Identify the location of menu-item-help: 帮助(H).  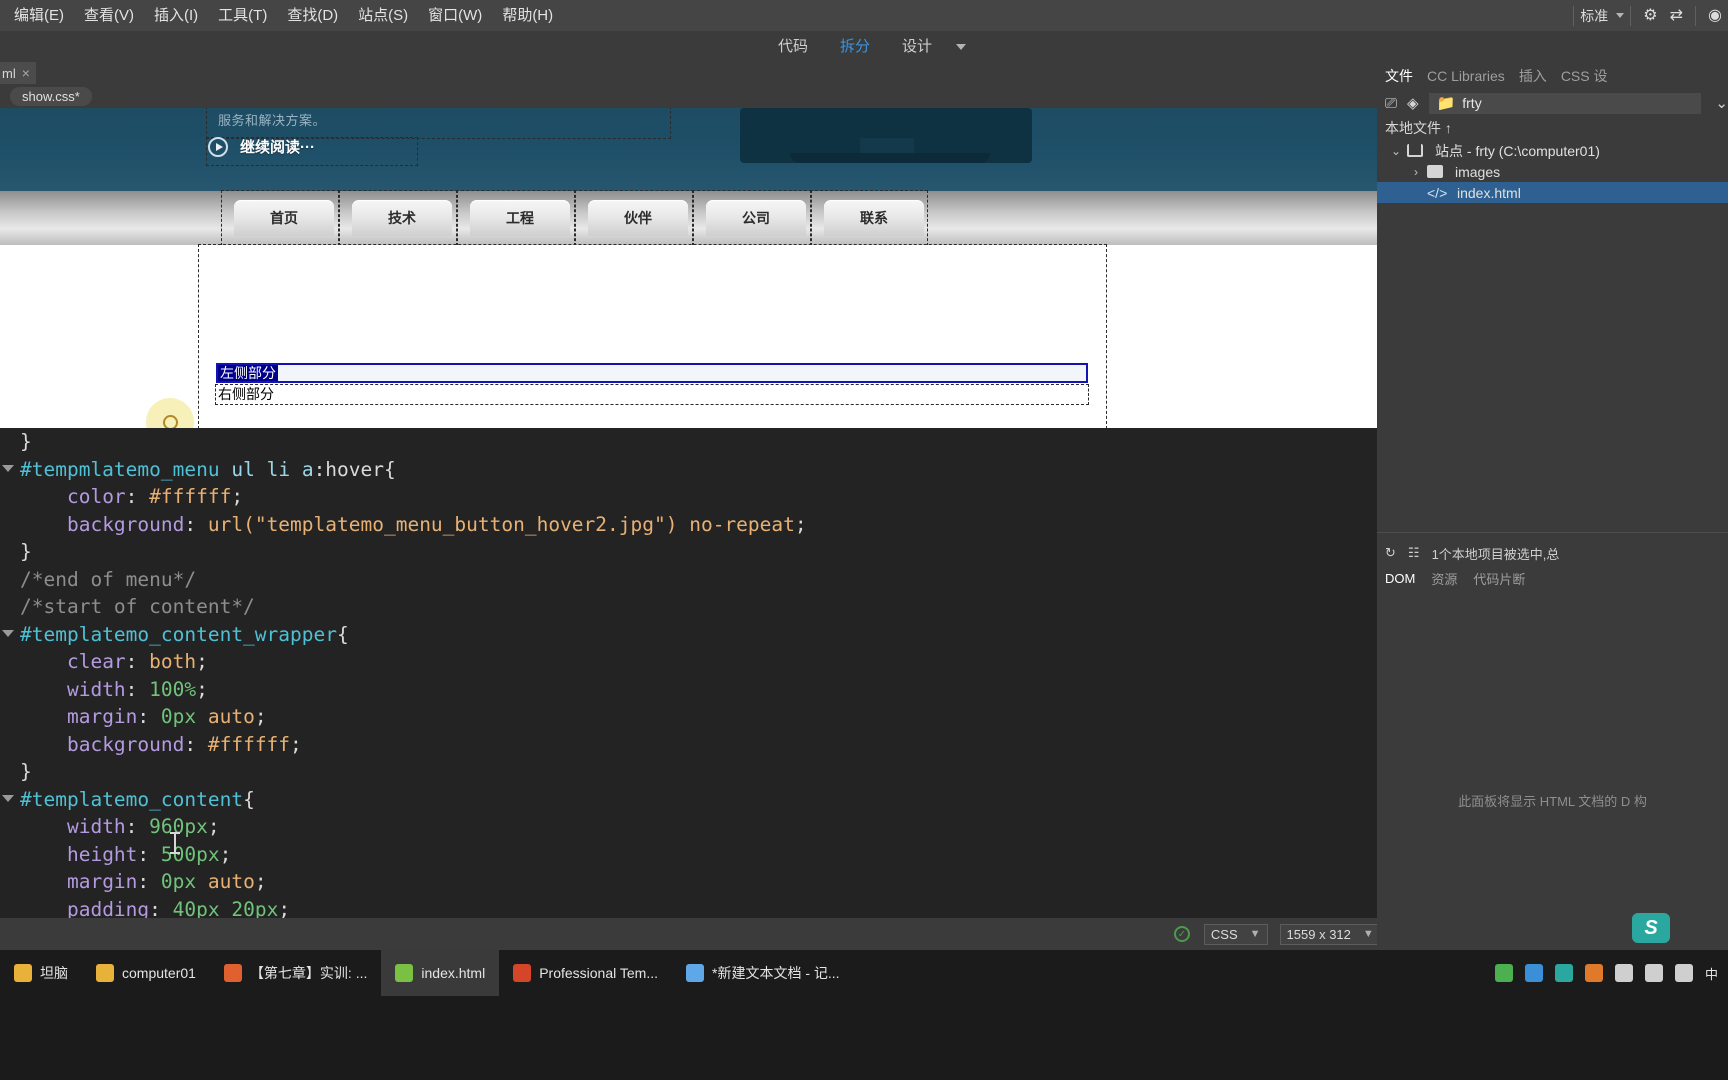
(527, 15).